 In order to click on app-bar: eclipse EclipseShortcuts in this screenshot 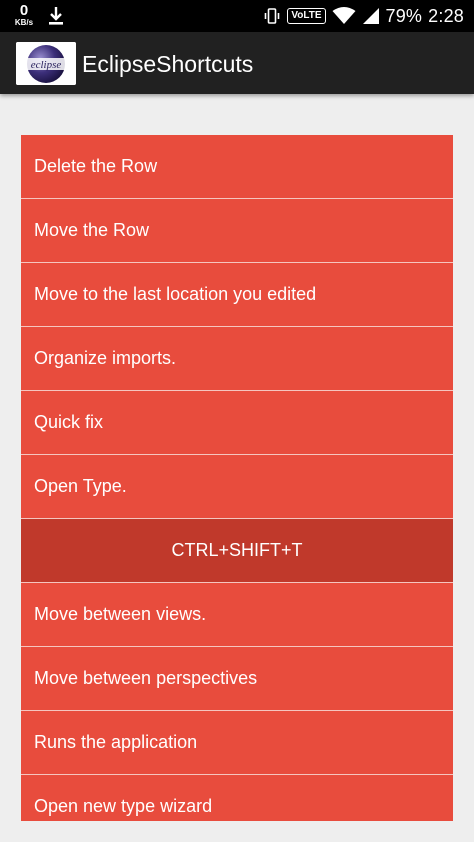, I will do `click(237, 63)`.